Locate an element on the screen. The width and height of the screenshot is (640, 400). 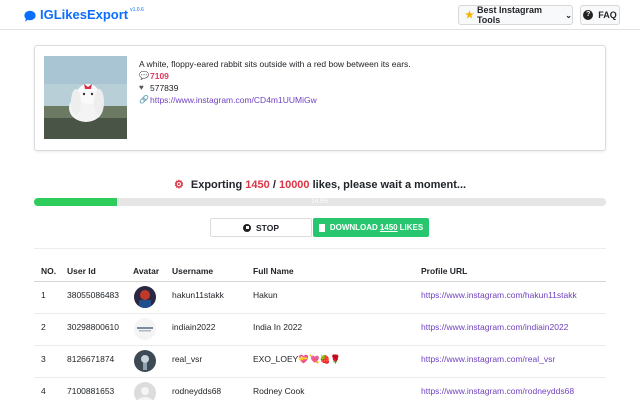
row-username: indiain2022 is located at coordinates (194, 327).